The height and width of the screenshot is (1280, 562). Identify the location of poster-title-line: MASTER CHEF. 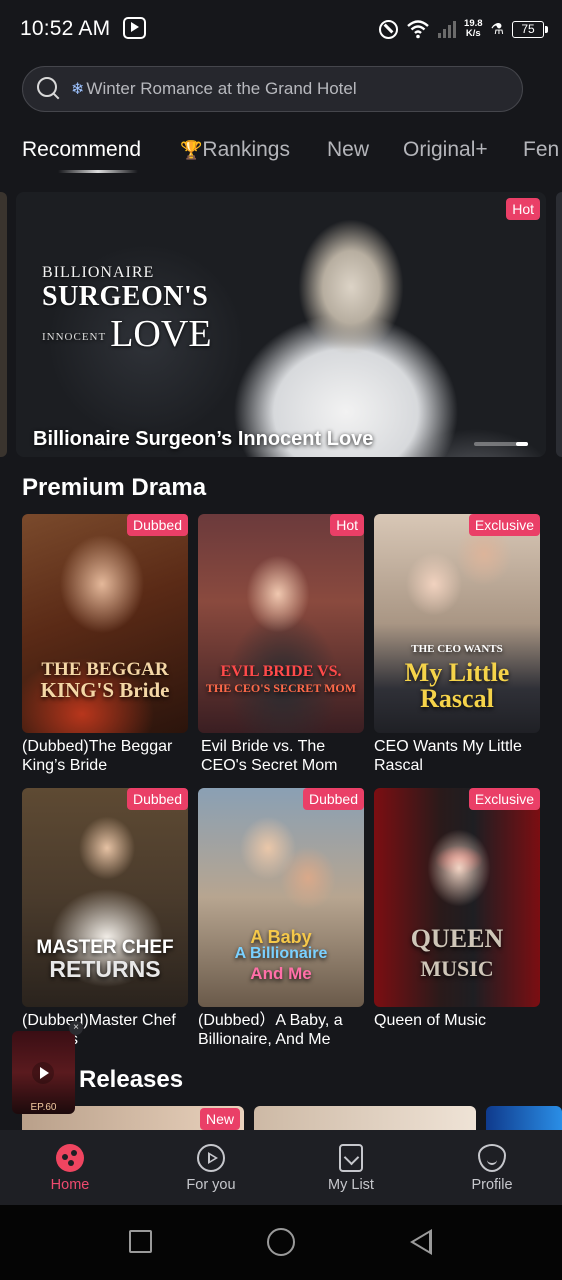
(105, 947).